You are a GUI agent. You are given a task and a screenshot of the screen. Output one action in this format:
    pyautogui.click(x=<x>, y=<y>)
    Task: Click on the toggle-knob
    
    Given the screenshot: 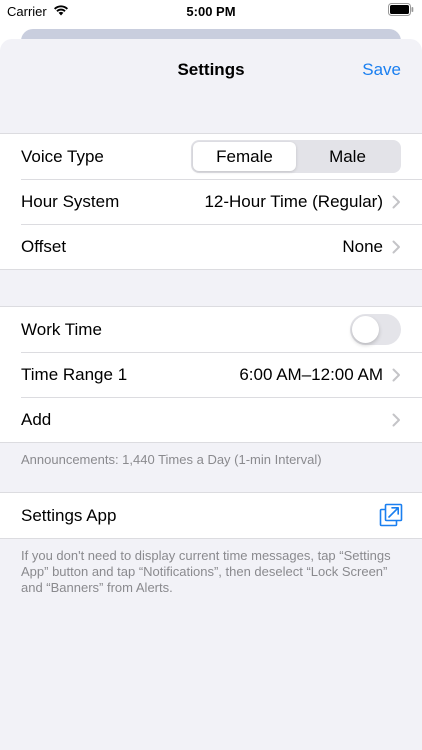 What is the action you would take?
    pyautogui.click(x=365, y=329)
    